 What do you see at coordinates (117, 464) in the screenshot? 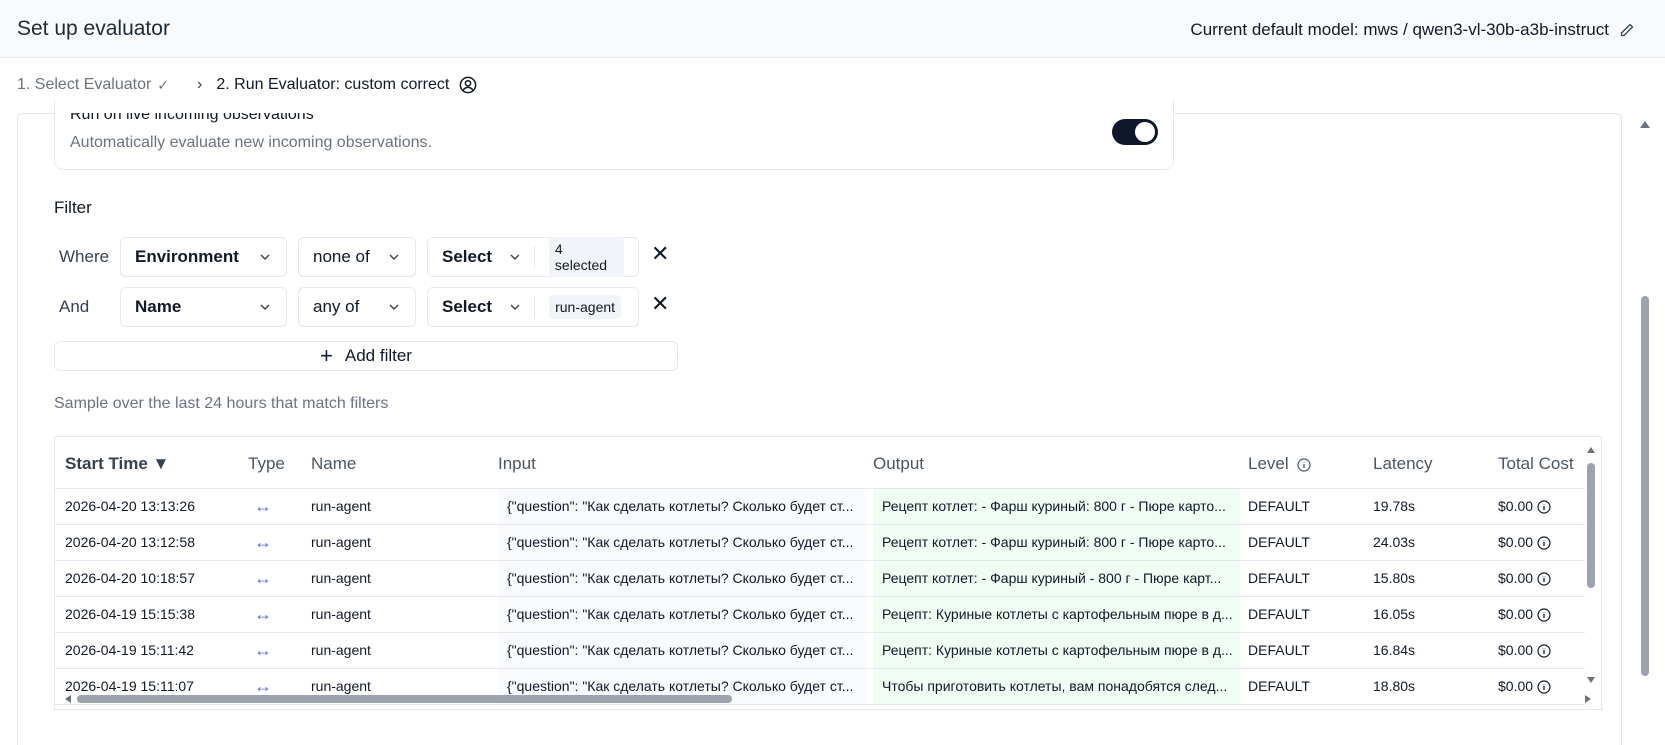
I see `column-header-start-time: Start Time ▼` at bounding box center [117, 464].